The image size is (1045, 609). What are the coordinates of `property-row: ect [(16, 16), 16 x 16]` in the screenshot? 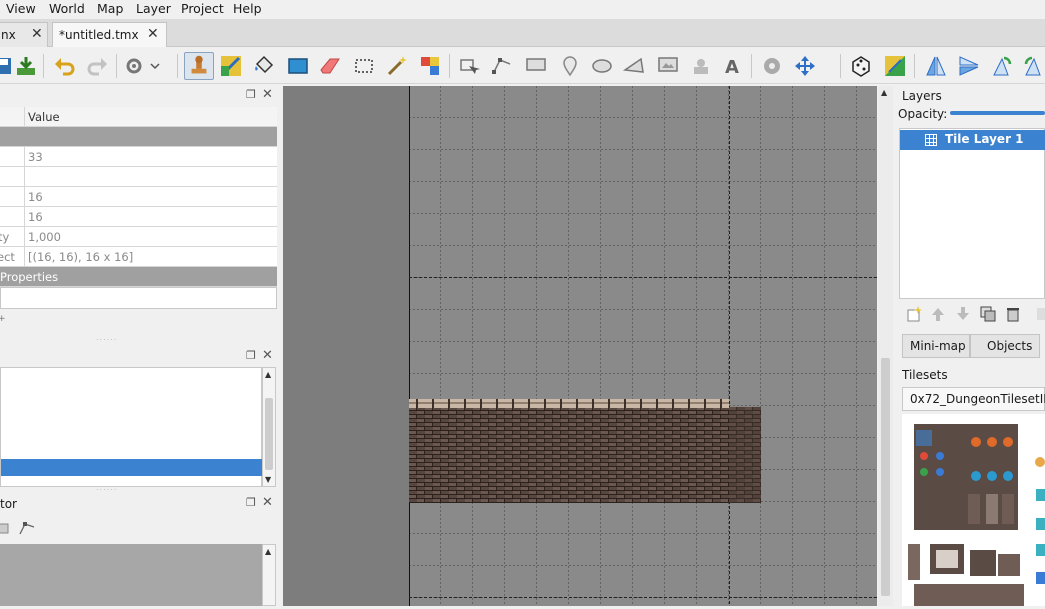 It's located at (138, 257).